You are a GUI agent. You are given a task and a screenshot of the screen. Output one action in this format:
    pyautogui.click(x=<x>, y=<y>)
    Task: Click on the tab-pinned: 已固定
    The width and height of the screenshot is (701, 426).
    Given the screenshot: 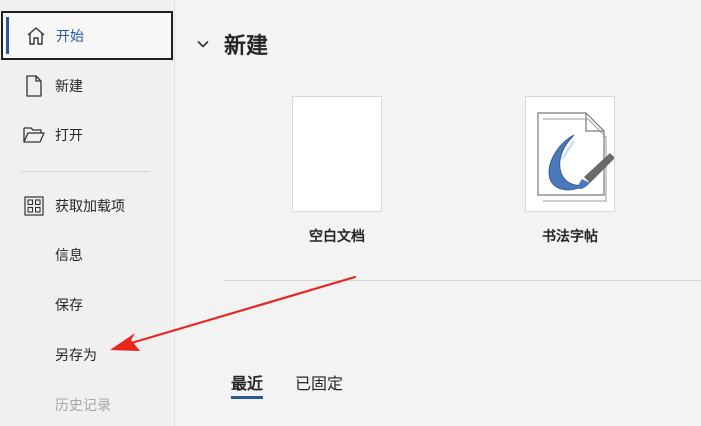 What is the action you would take?
    pyautogui.click(x=319, y=382)
    